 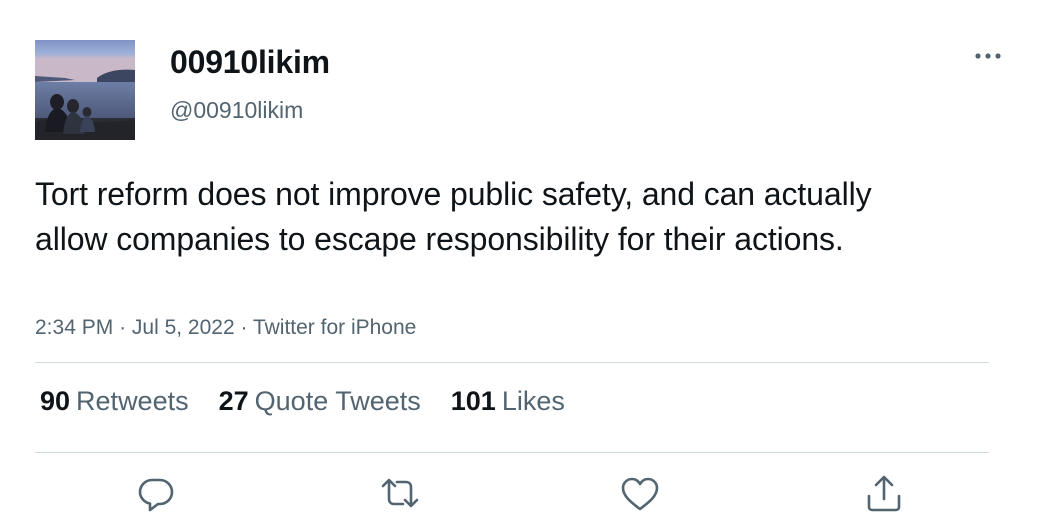 I want to click on tweet-stats: 90 Retweets 27 Quote Tweets 101 Likes, so click(x=317, y=401).